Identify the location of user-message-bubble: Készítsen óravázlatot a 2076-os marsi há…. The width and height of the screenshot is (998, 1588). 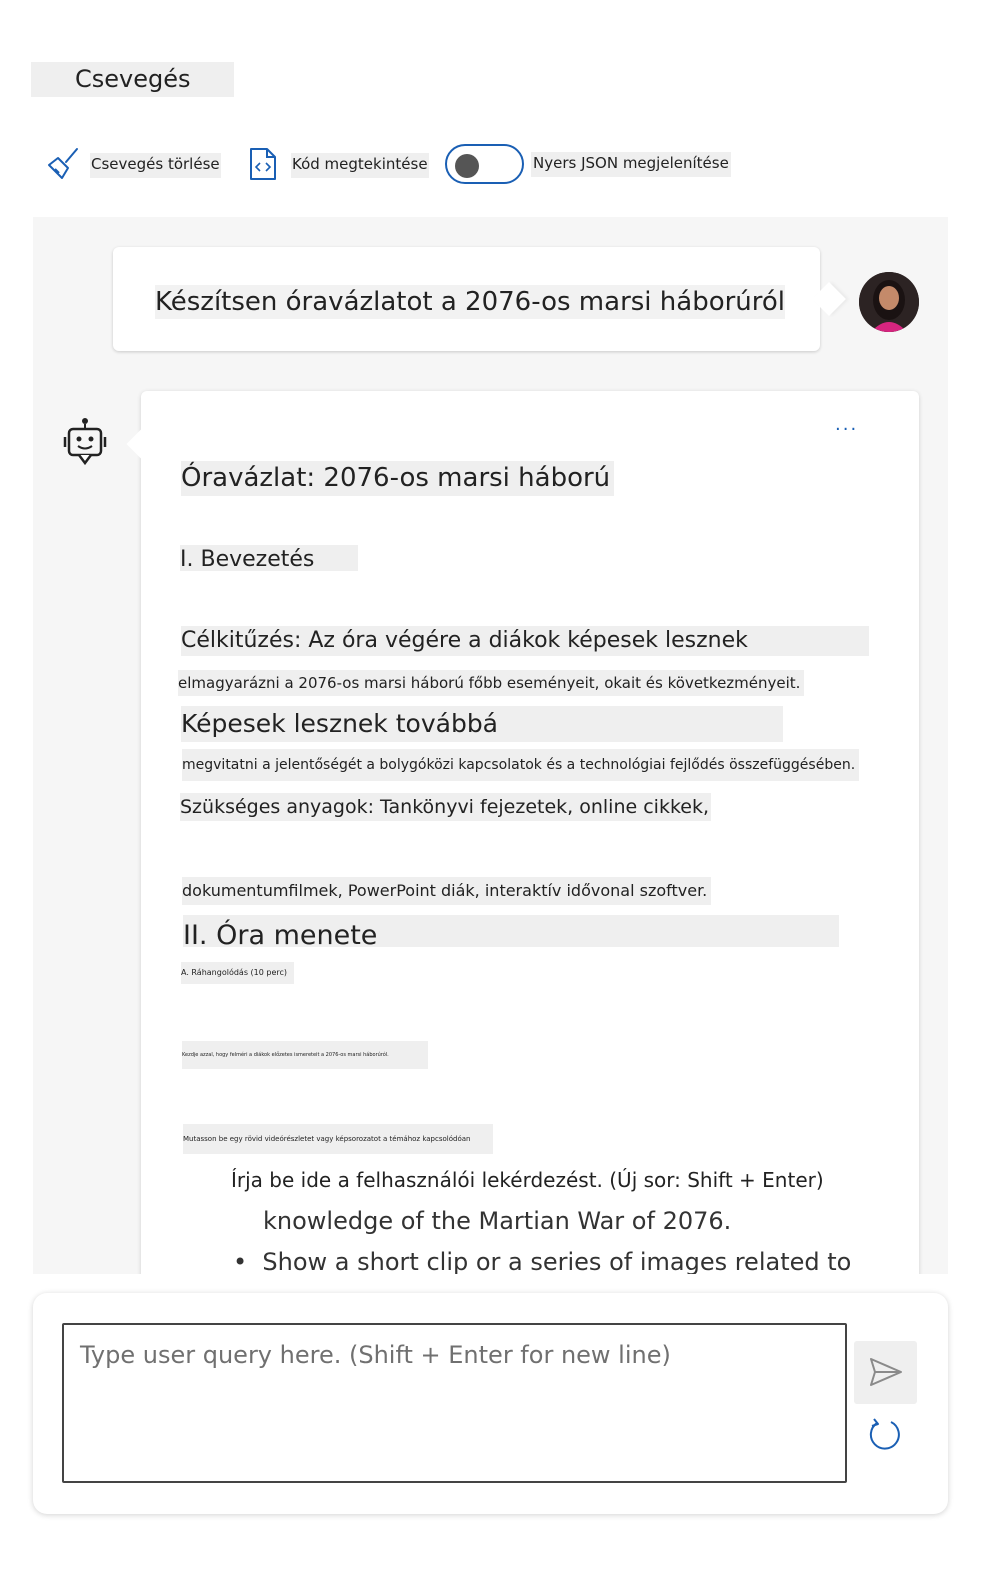
(466, 299).